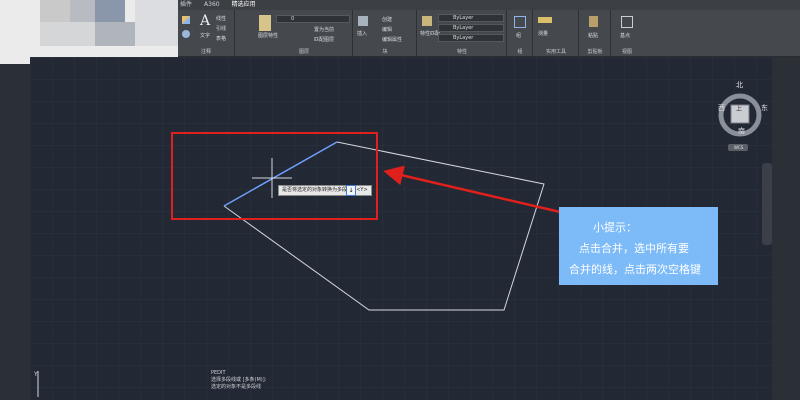  I want to click on panel-clipboard: 粘贴 剪贴板, so click(595, 33).